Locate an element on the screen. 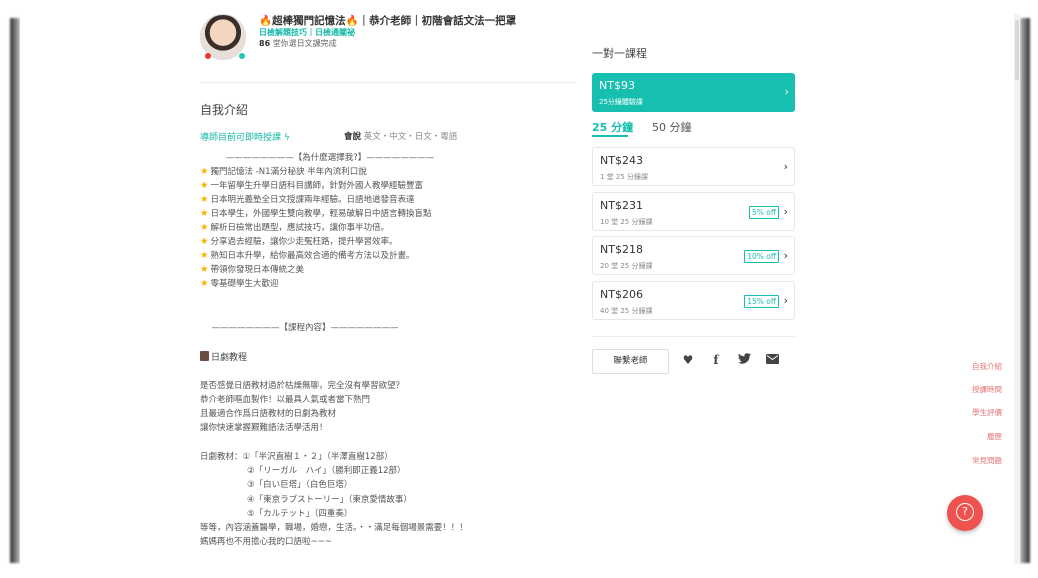 This screenshot has width=1038, height=578. package-card: NT$231 10 堂 25 分鐘課 5% off › is located at coordinates (693, 211).